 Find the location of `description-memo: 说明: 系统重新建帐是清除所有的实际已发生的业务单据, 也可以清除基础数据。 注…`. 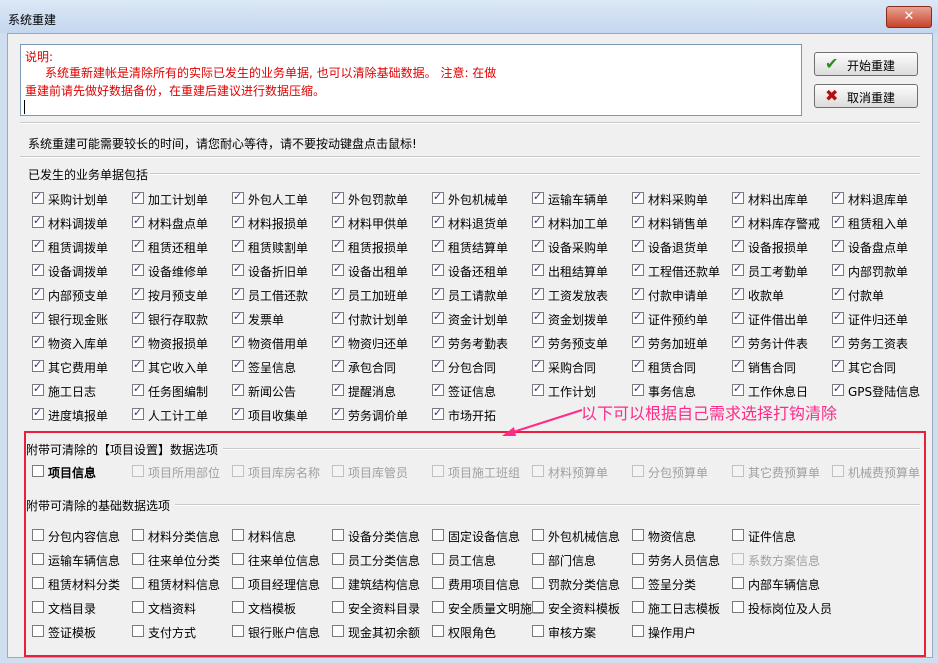

description-memo: 说明: 系统重新建帐是清除所有的实际已发生的业务单据, 也可以清除基础数据。 注… is located at coordinates (411, 80).